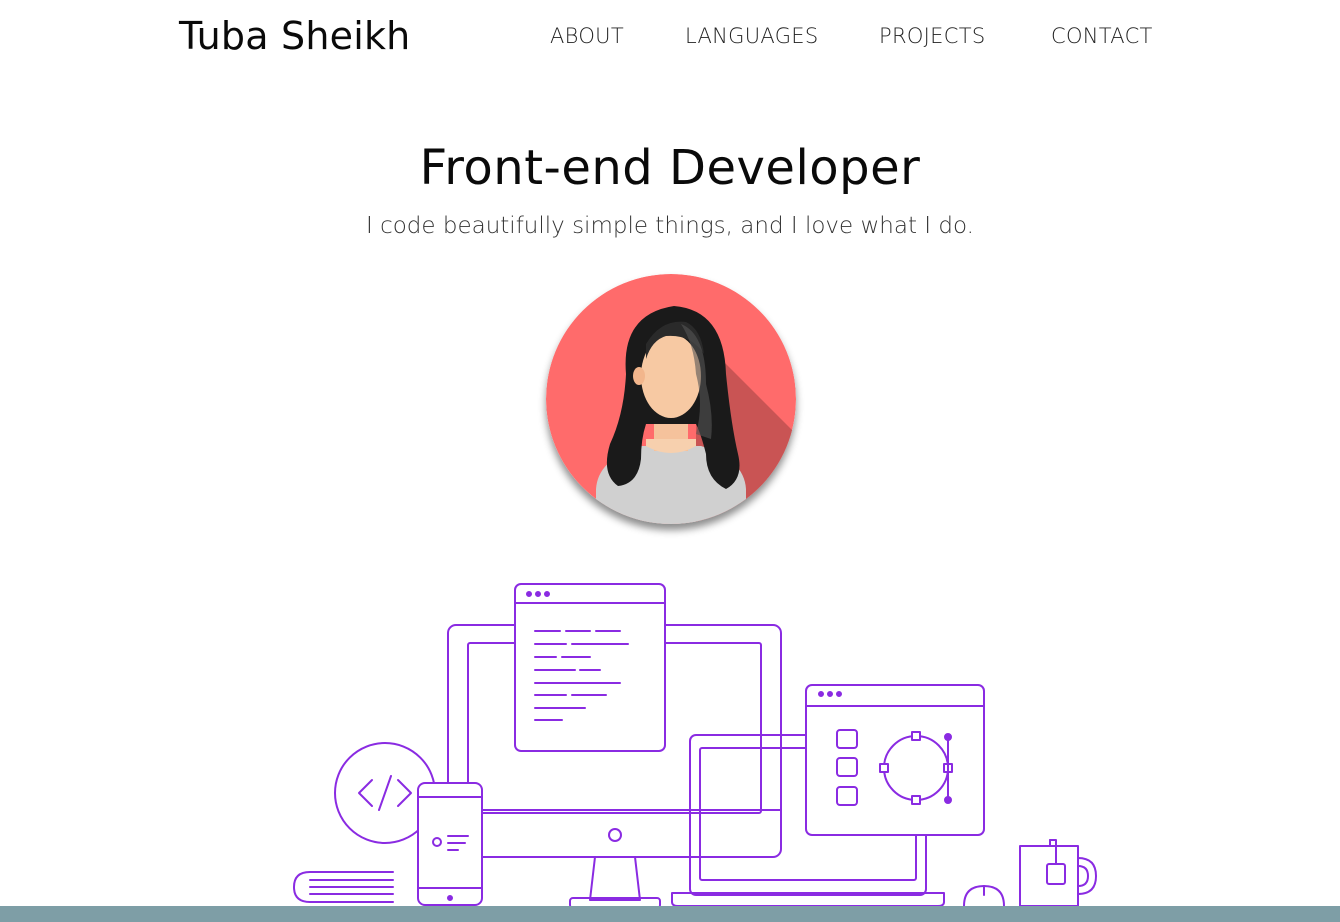 The image size is (1340, 922). Describe the element at coordinates (1102, 36) in the screenshot. I see `nav-contact: CONTACT` at that location.